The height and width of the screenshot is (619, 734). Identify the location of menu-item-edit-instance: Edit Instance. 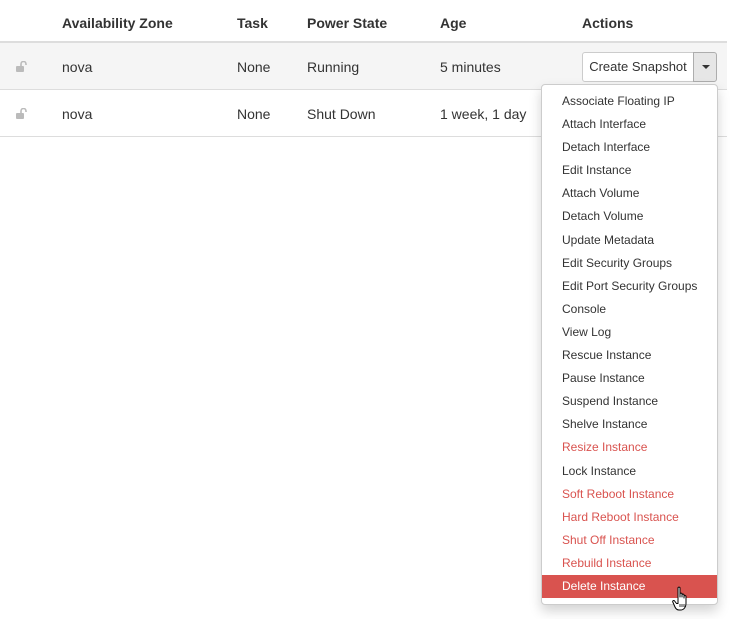
(629, 170).